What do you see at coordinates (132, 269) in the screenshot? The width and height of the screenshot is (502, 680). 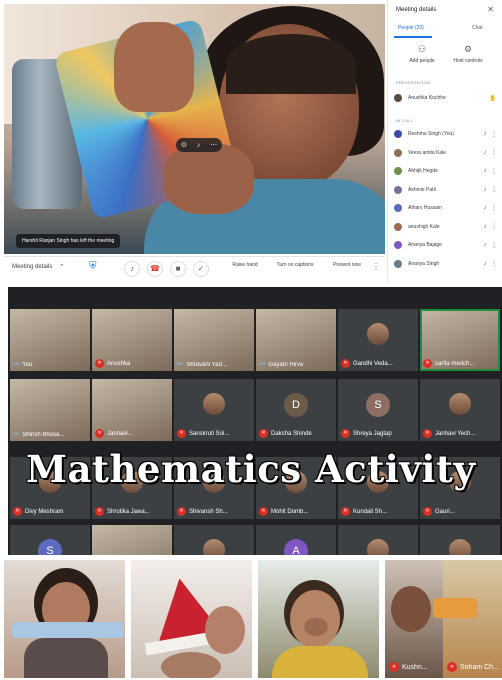 I see `mic-button: ♪` at bounding box center [132, 269].